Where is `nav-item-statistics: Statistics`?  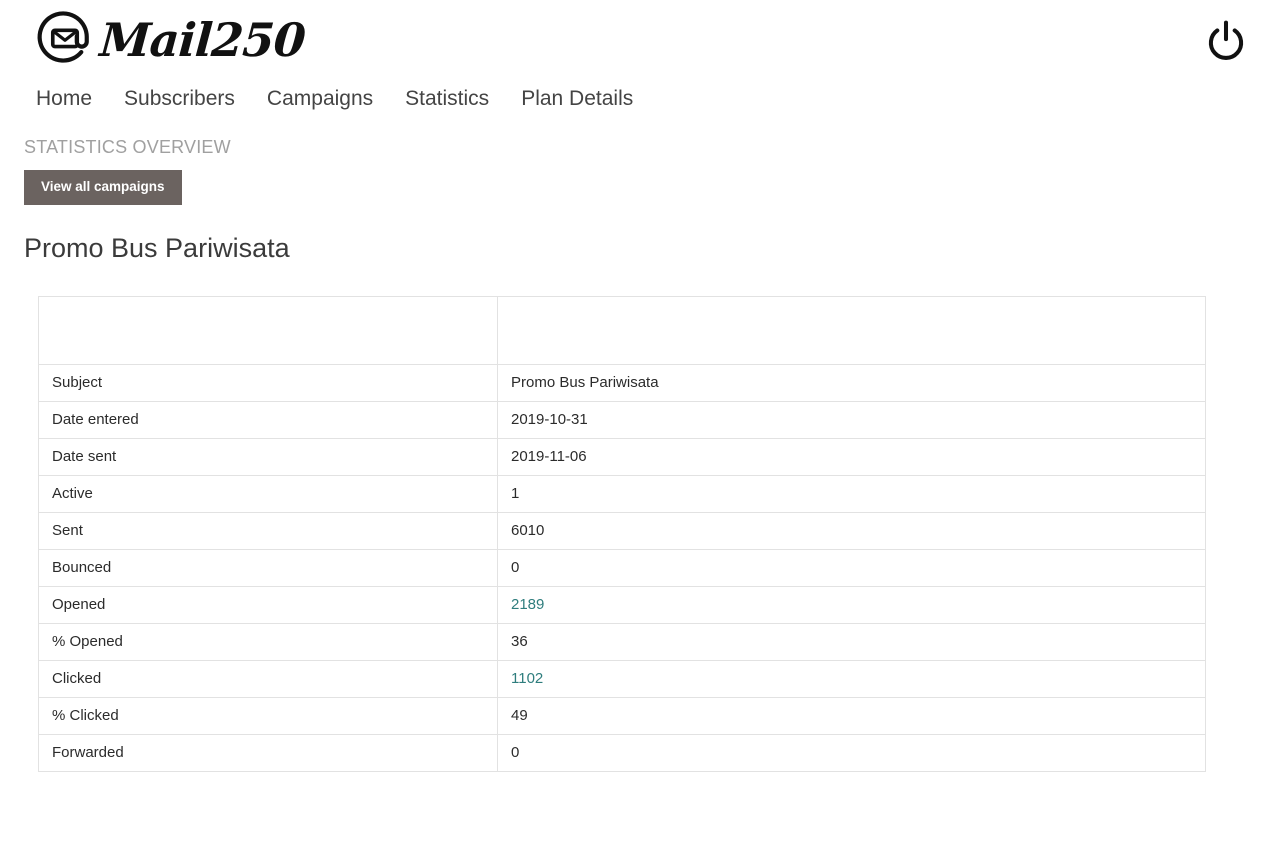 nav-item-statistics: Statistics is located at coordinates (447, 98).